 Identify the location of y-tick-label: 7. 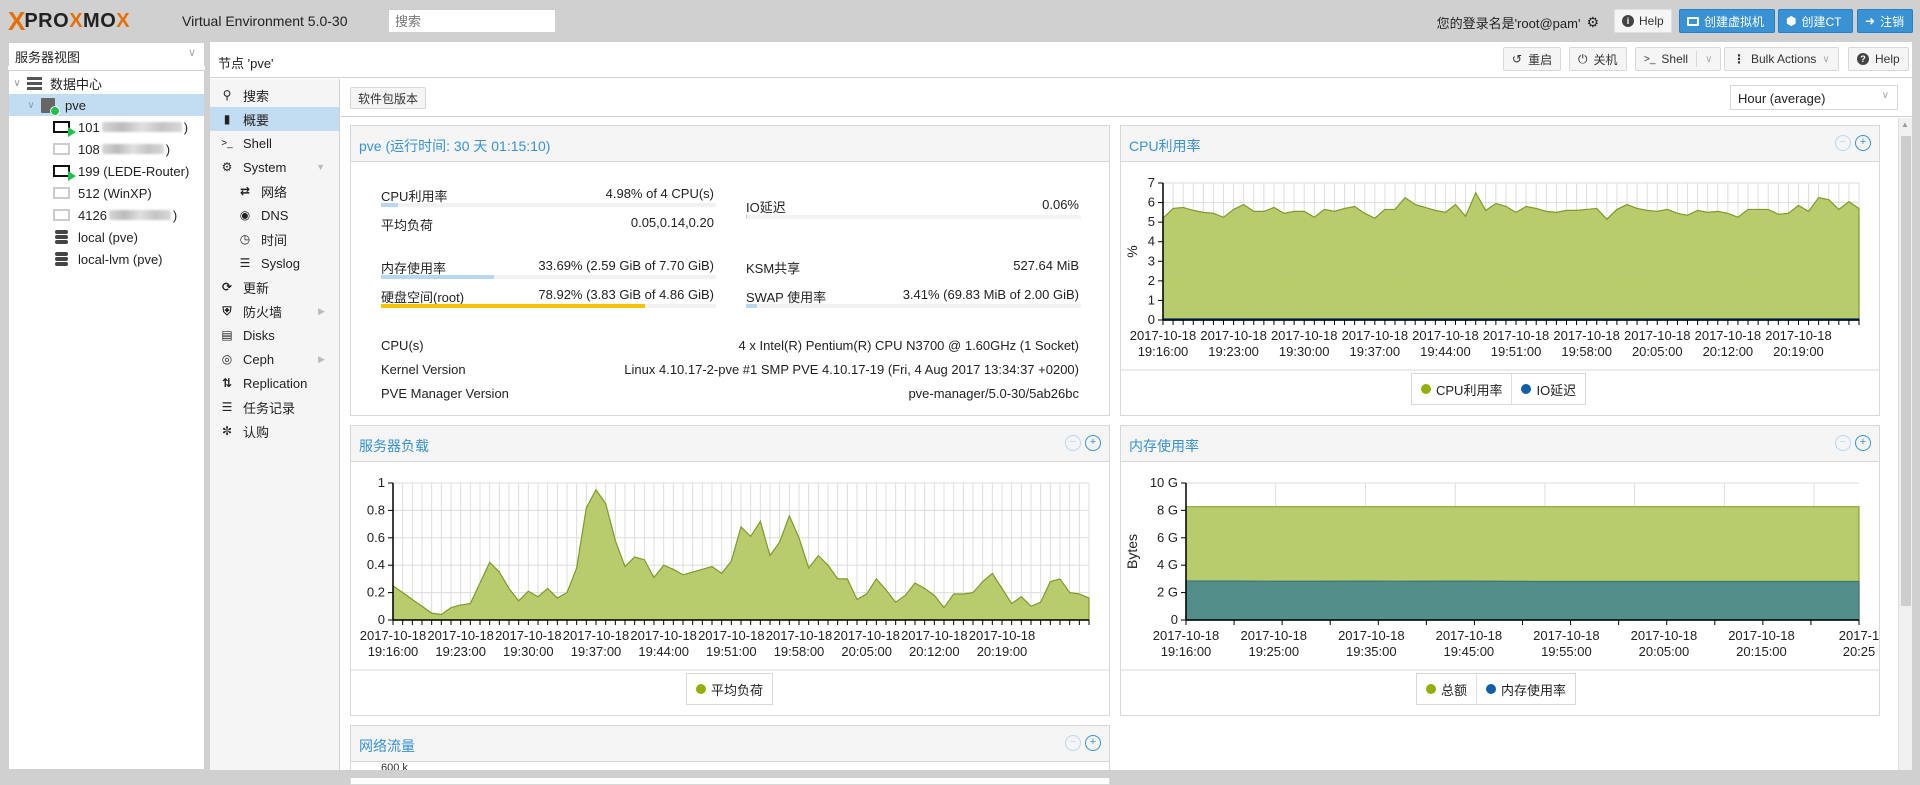
(1151, 182).